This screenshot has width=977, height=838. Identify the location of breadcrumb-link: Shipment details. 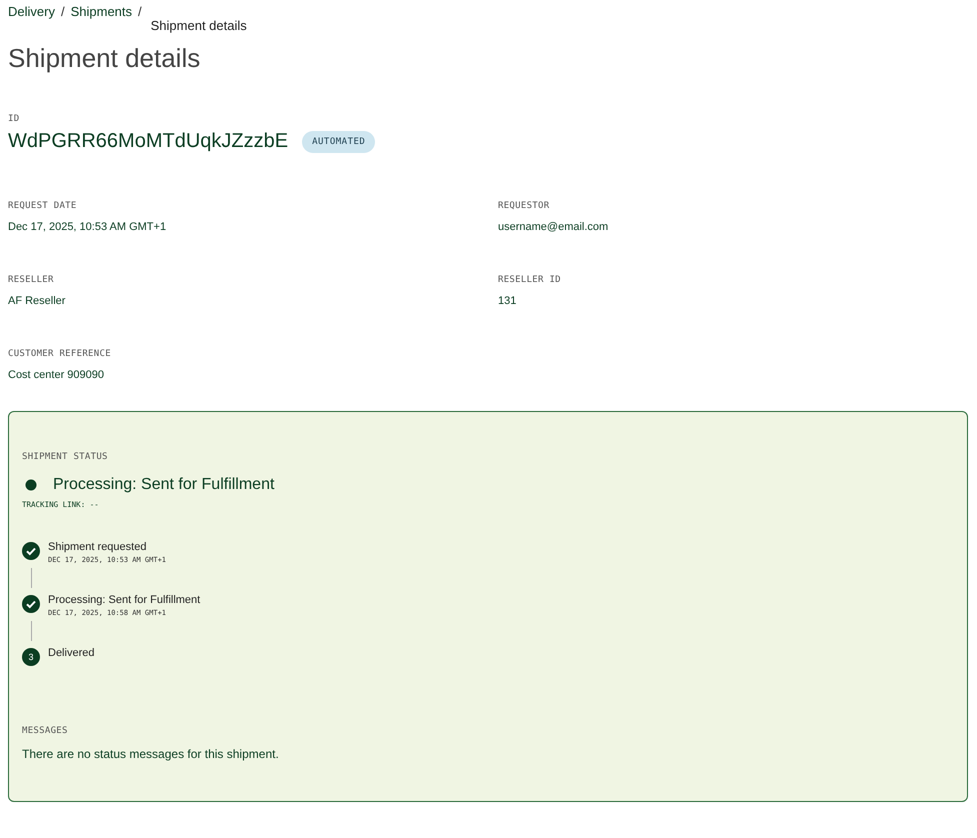
(197, 25).